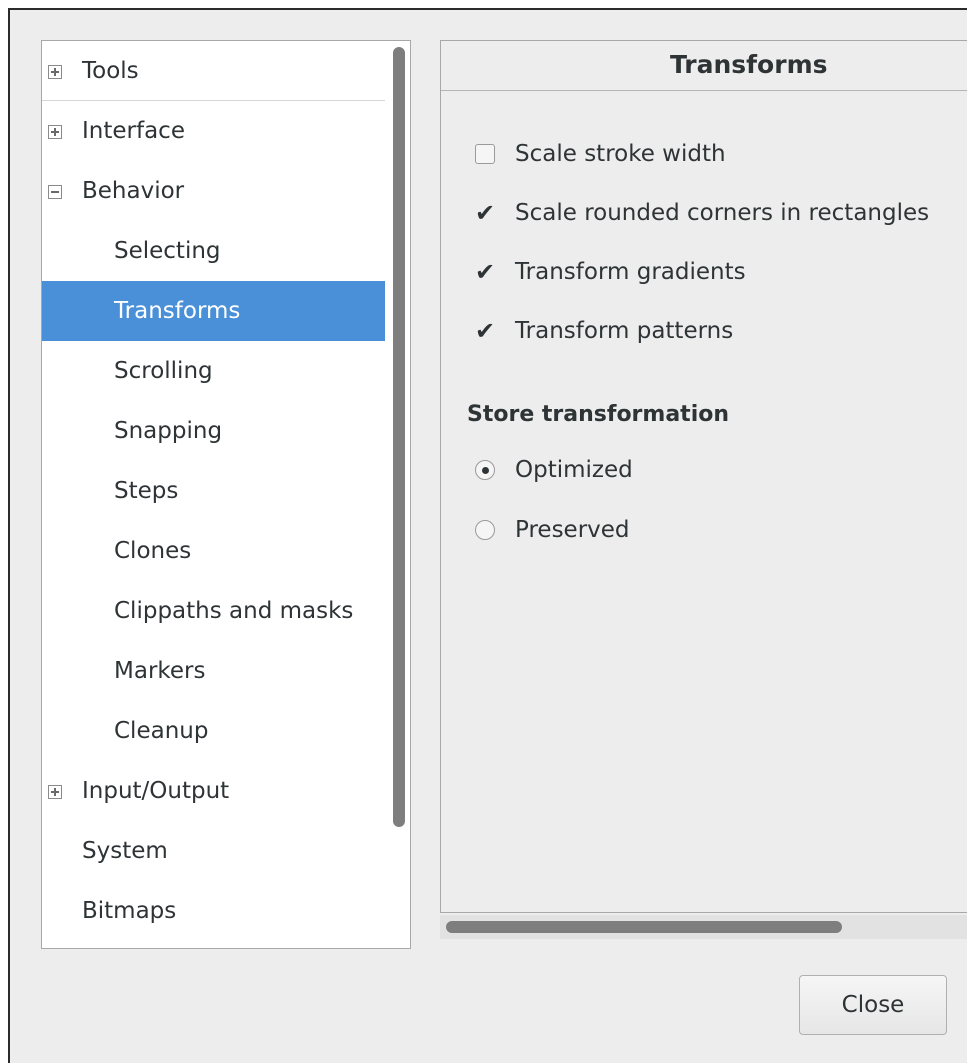  Describe the element at coordinates (485, 470) in the screenshot. I see `radio-selected-icon` at that location.